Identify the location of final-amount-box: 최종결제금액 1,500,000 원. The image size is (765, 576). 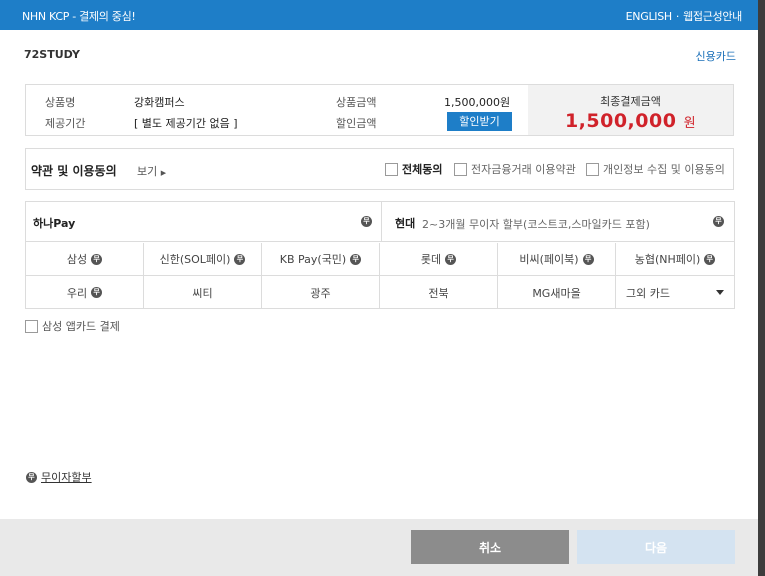
(630, 110).